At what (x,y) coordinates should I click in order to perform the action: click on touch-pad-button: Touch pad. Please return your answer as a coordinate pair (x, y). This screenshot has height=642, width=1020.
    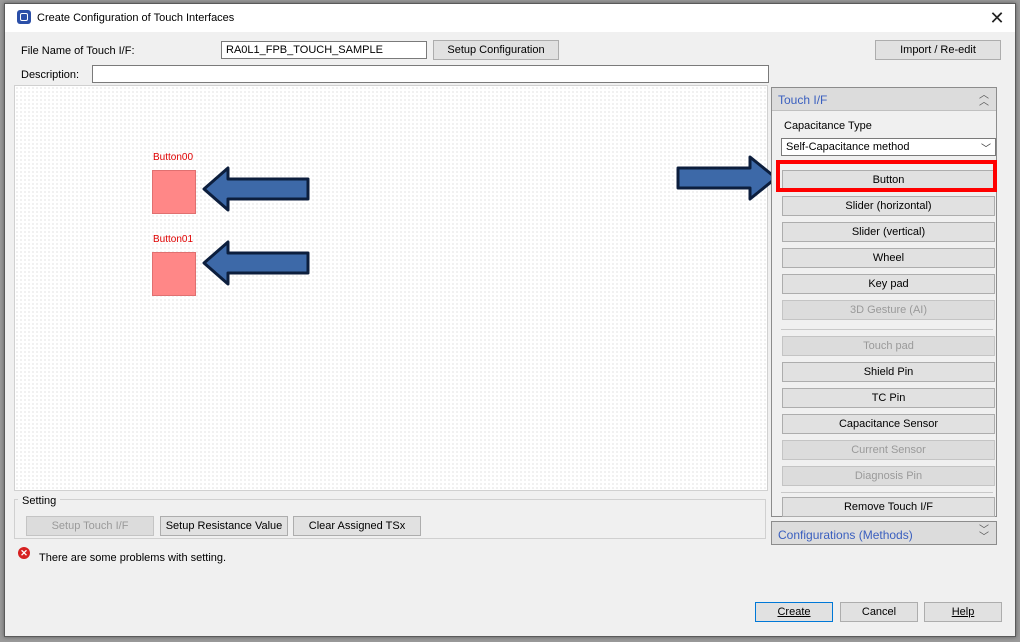
    Looking at the image, I should click on (888, 346).